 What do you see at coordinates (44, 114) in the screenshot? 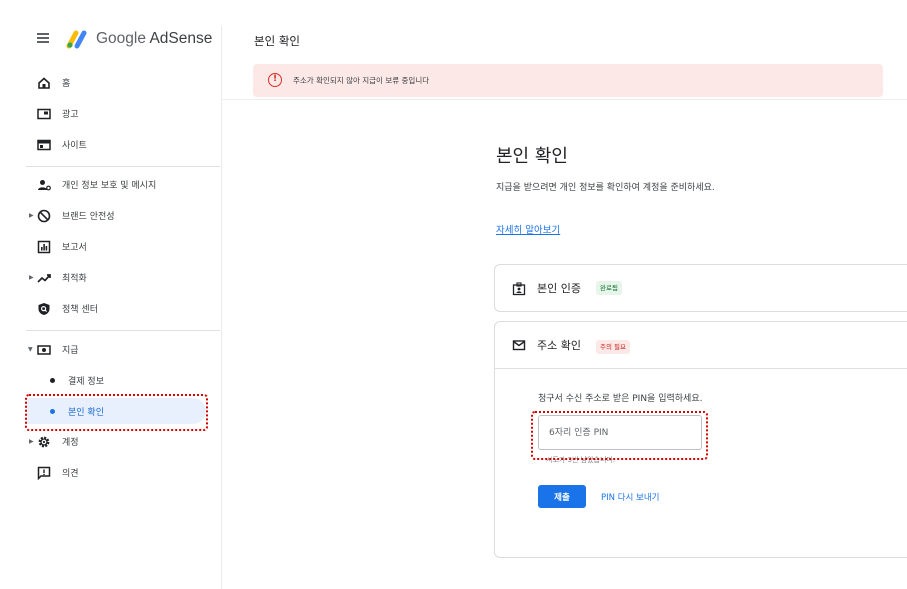
I see `ads-icon` at bounding box center [44, 114].